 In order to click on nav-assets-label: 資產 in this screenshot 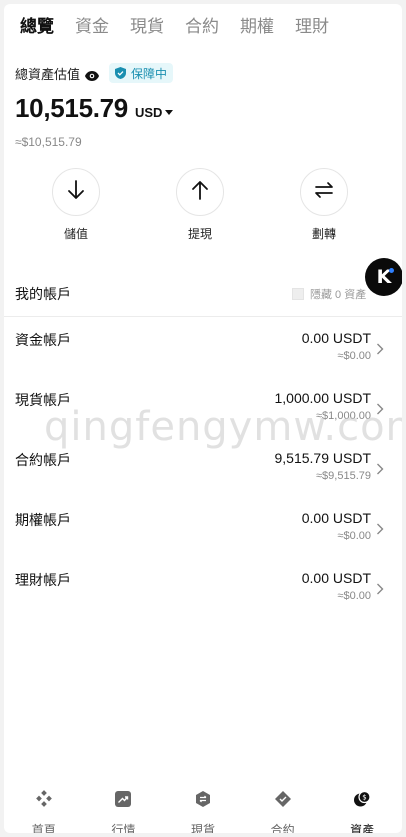, I will do `click(362, 828)`.